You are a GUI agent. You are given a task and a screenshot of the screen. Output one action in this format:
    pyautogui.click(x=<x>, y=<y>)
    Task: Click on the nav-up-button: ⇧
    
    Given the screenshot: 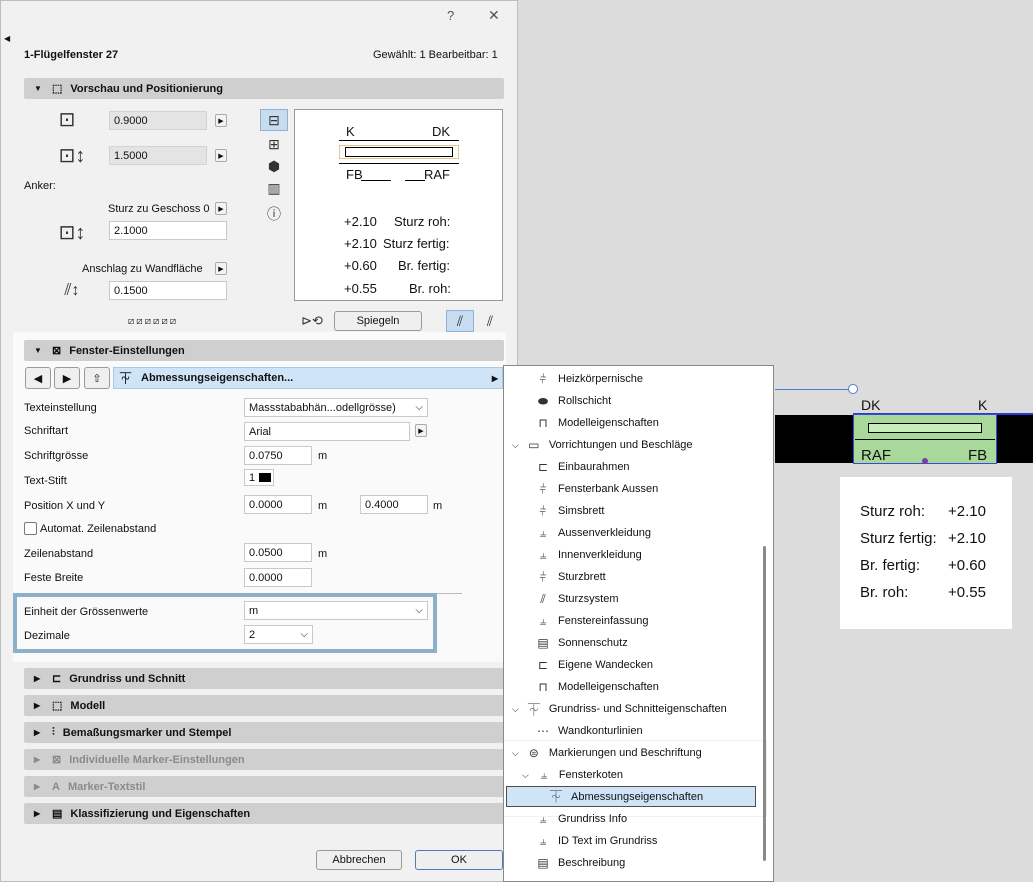 What is the action you would take?
    pyautogui.click(x=97, y=378)
    